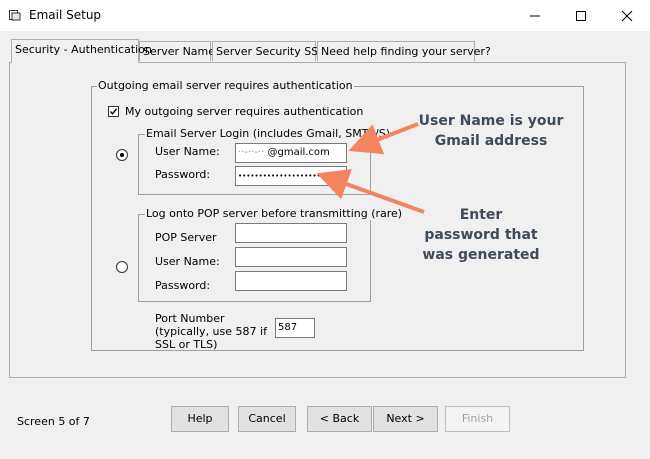 The image size is (650, 459). Describe the element at coordinates (122, 267) in the screenshot. I see `pop-radio` at that location.